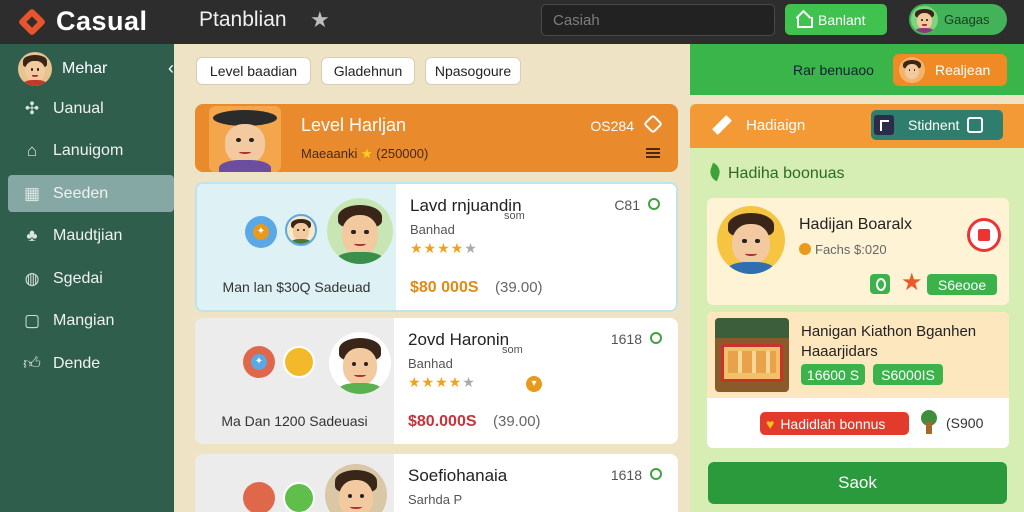  I want to click on offer-title: Hanigan Kiathon Bganhen Haaarjidars, so click(889, 341).